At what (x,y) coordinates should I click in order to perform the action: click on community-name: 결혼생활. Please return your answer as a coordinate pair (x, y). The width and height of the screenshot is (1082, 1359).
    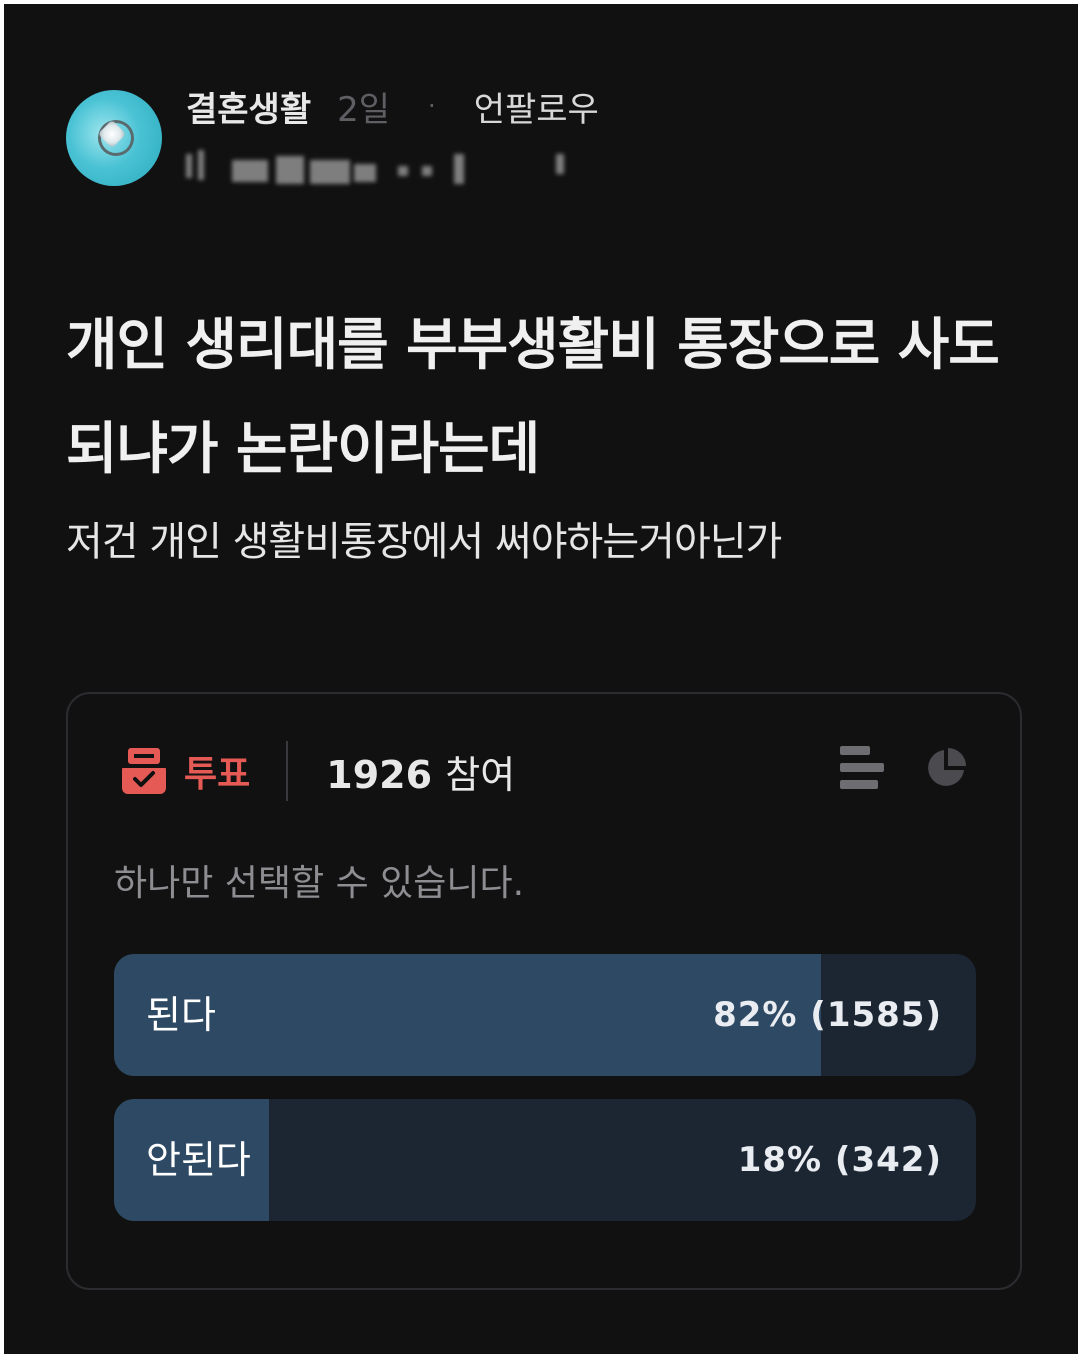
    Looking at the image, I should click on (248, 106).